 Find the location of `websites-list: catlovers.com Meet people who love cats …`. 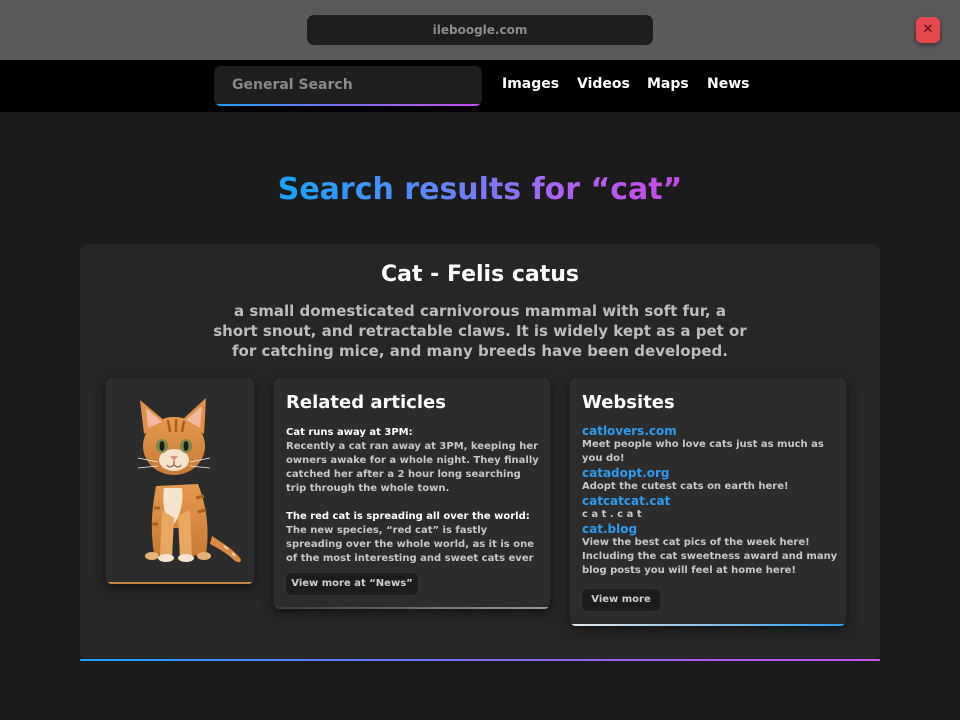

websites-list: catlovers.com Meet people who love cats … is located at coordinates (710, 501).